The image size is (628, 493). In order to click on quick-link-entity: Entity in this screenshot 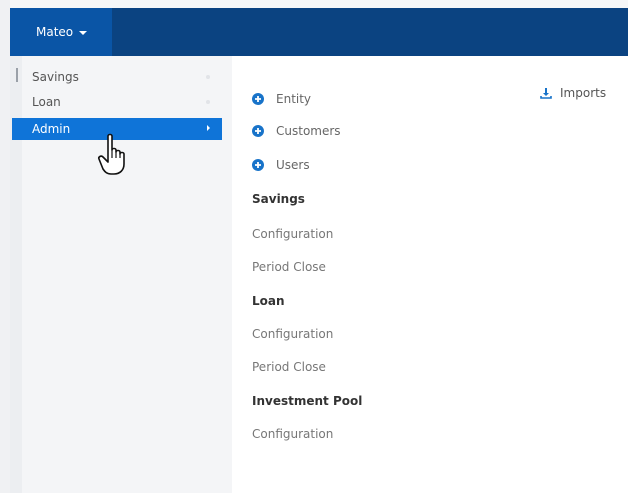, I will do `click(281, 99)`.